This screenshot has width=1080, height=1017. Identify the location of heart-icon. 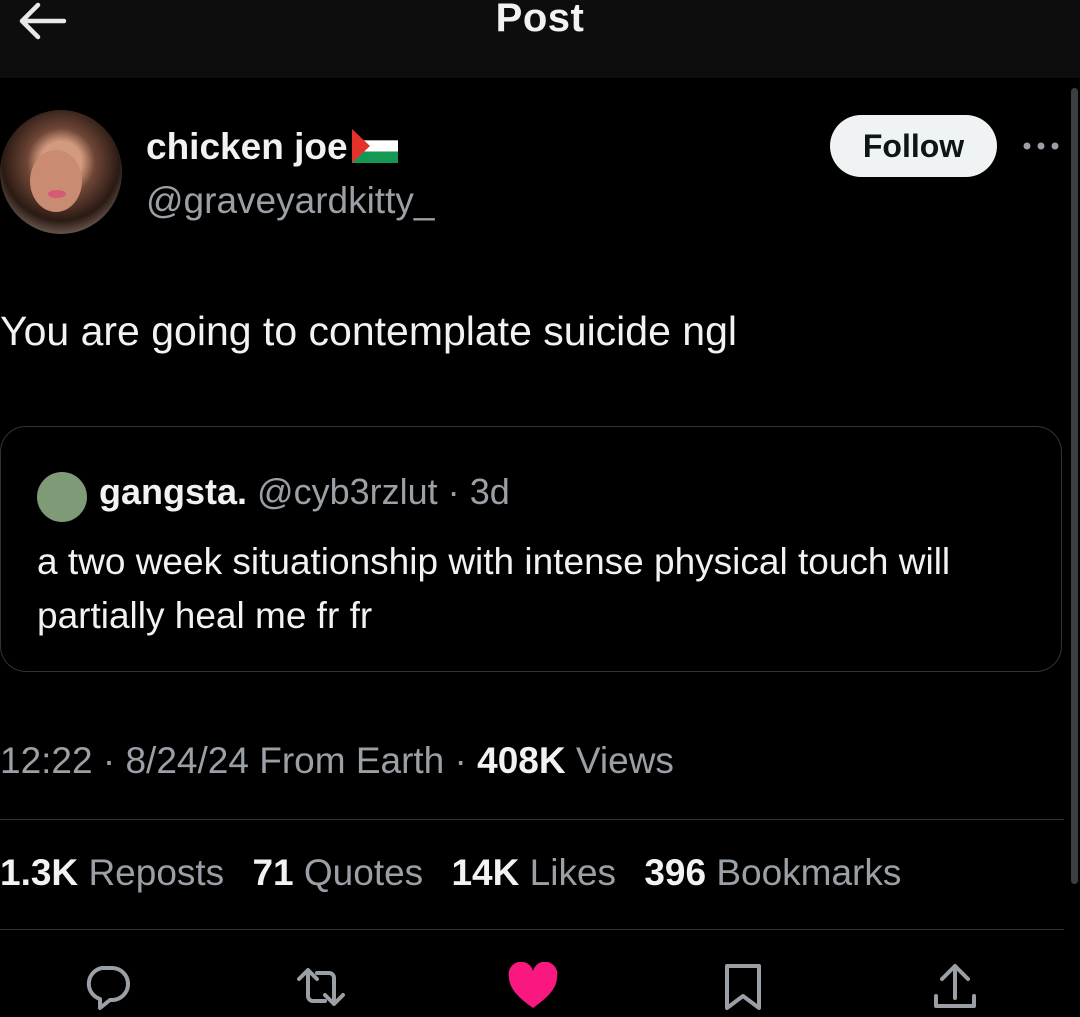
(533, 986).